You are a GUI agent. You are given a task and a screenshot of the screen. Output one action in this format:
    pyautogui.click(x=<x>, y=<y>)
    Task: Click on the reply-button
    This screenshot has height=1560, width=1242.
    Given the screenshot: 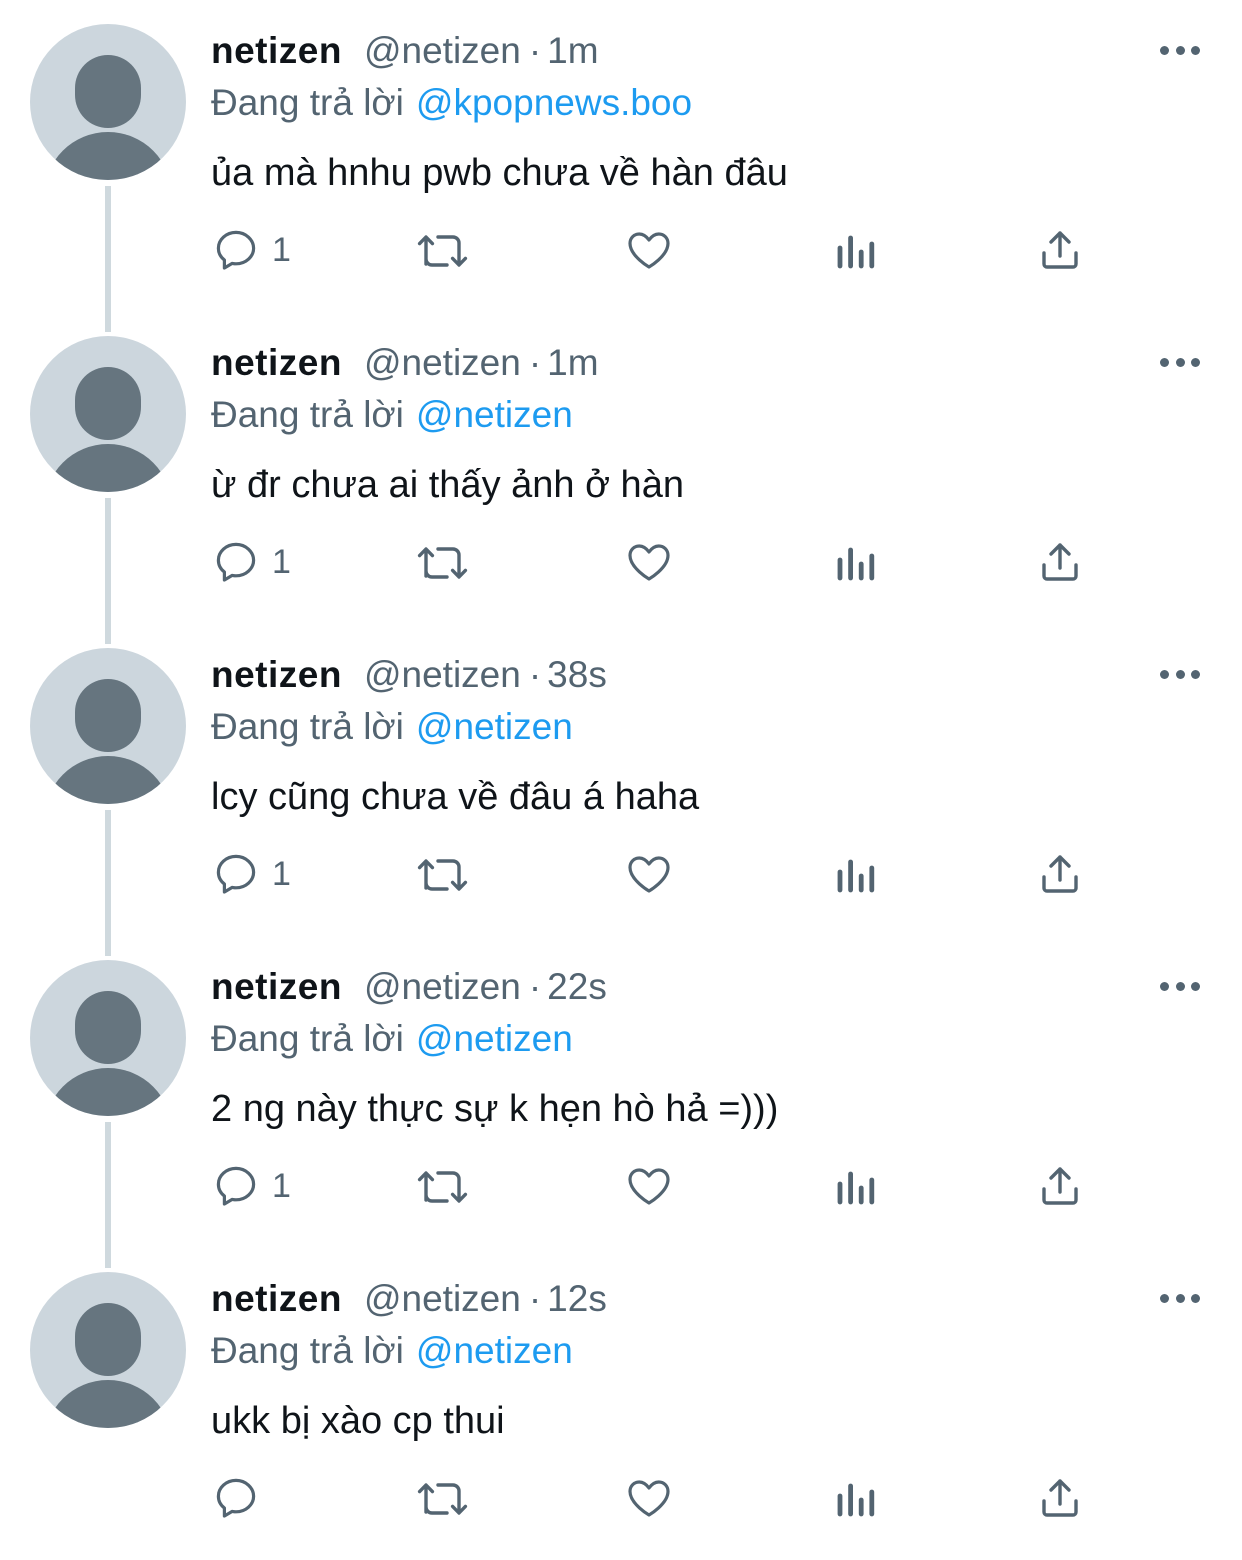 What is the action you would take?
    pyautogui.click(x=242, y=1498)
    